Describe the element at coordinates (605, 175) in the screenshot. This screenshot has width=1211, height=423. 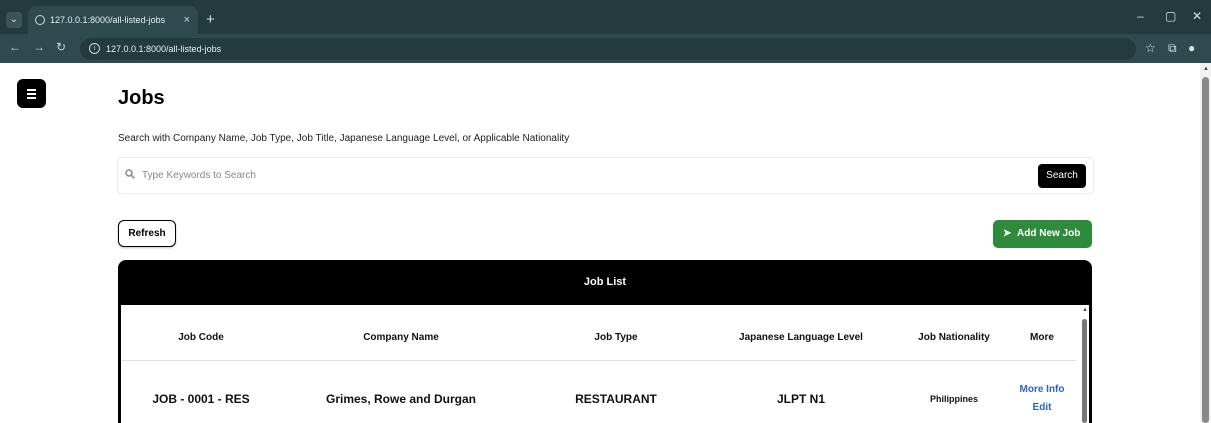
I see `search-input: Type Keywords to Search Search` at that location.